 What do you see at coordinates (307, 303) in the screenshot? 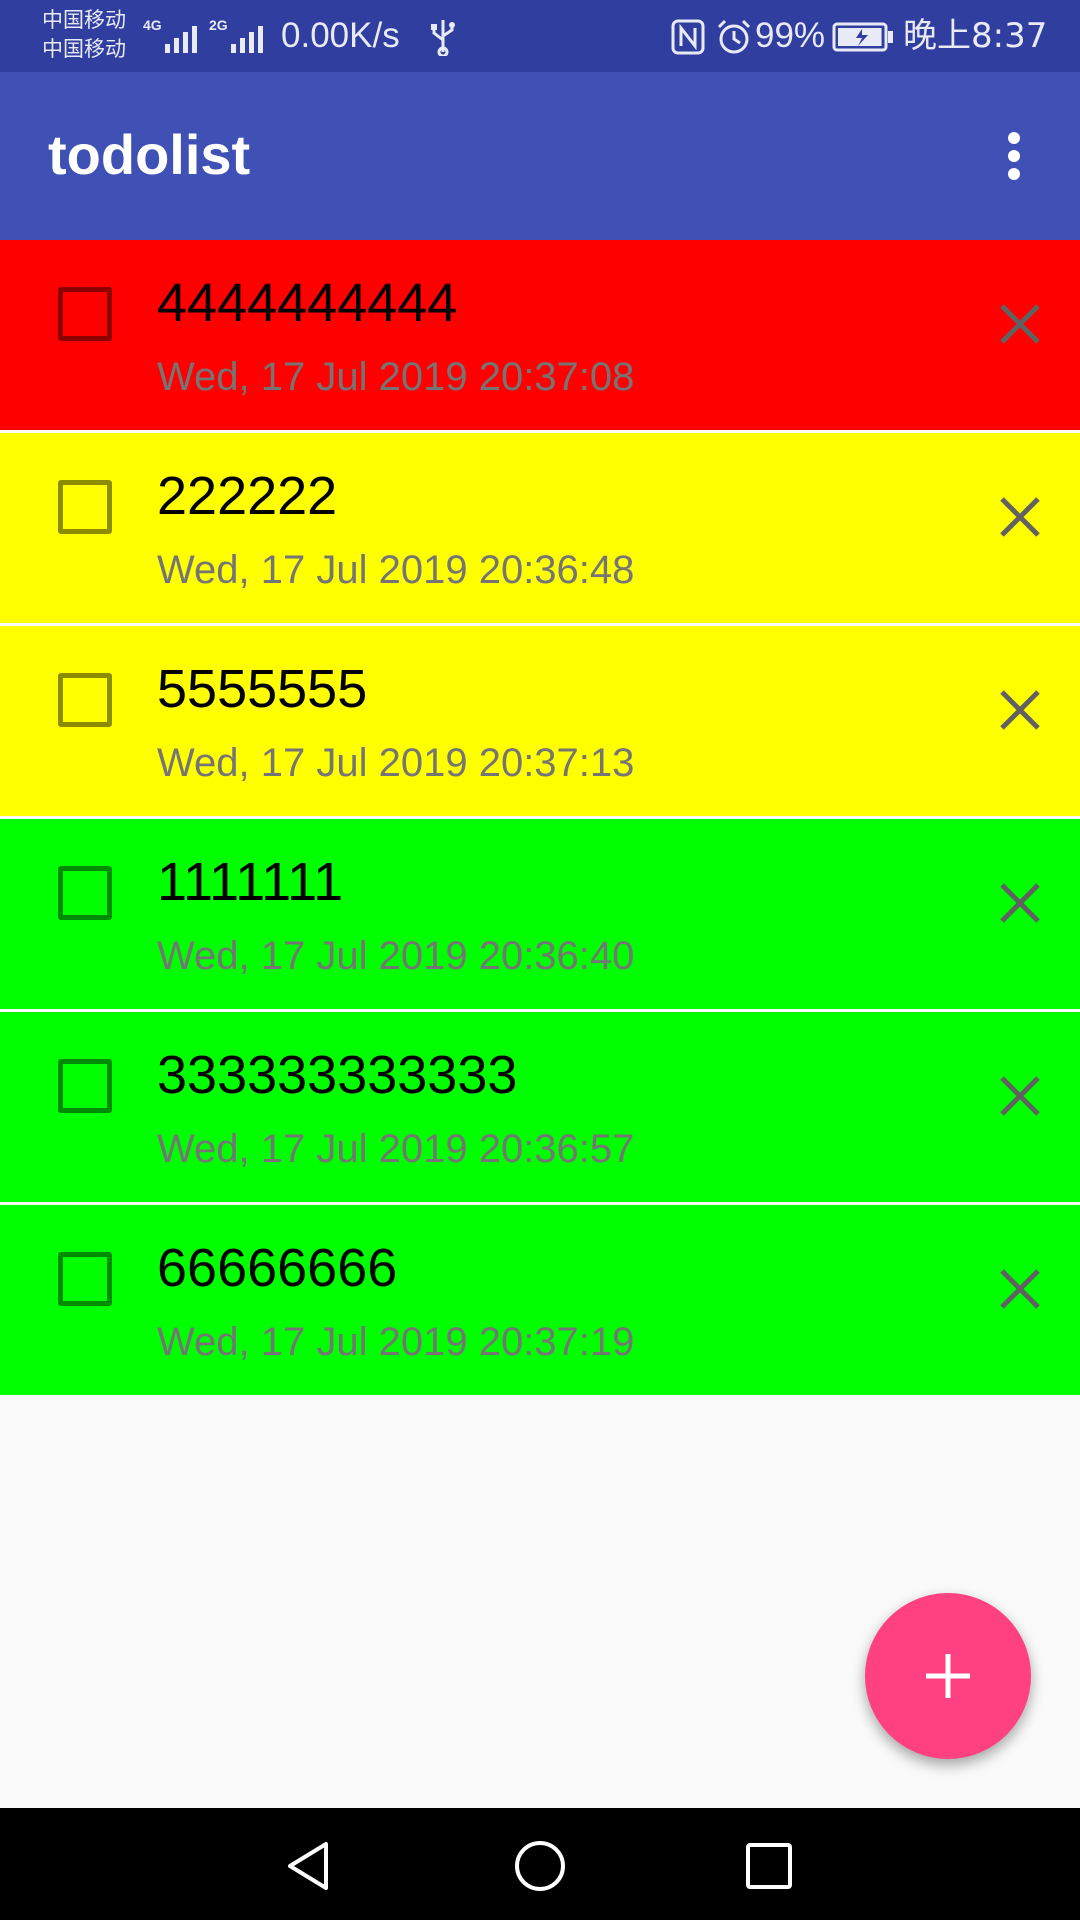
I see `todo-title: 4444444444` at bounding box center [307, 303].